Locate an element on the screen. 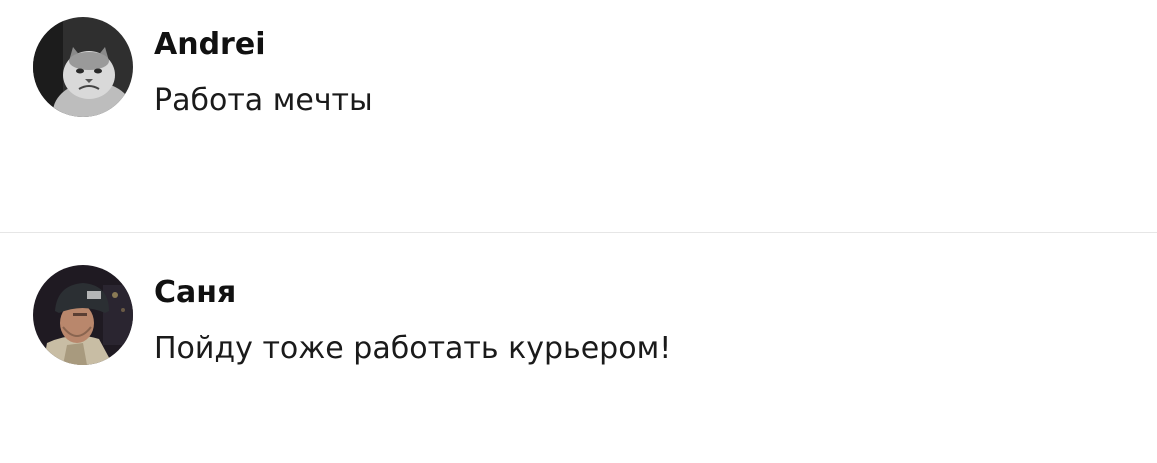 Image resolution: width=1157 pixels, height=463 pixels. soldier-avatar-icon is located at coordinates (83, 315).